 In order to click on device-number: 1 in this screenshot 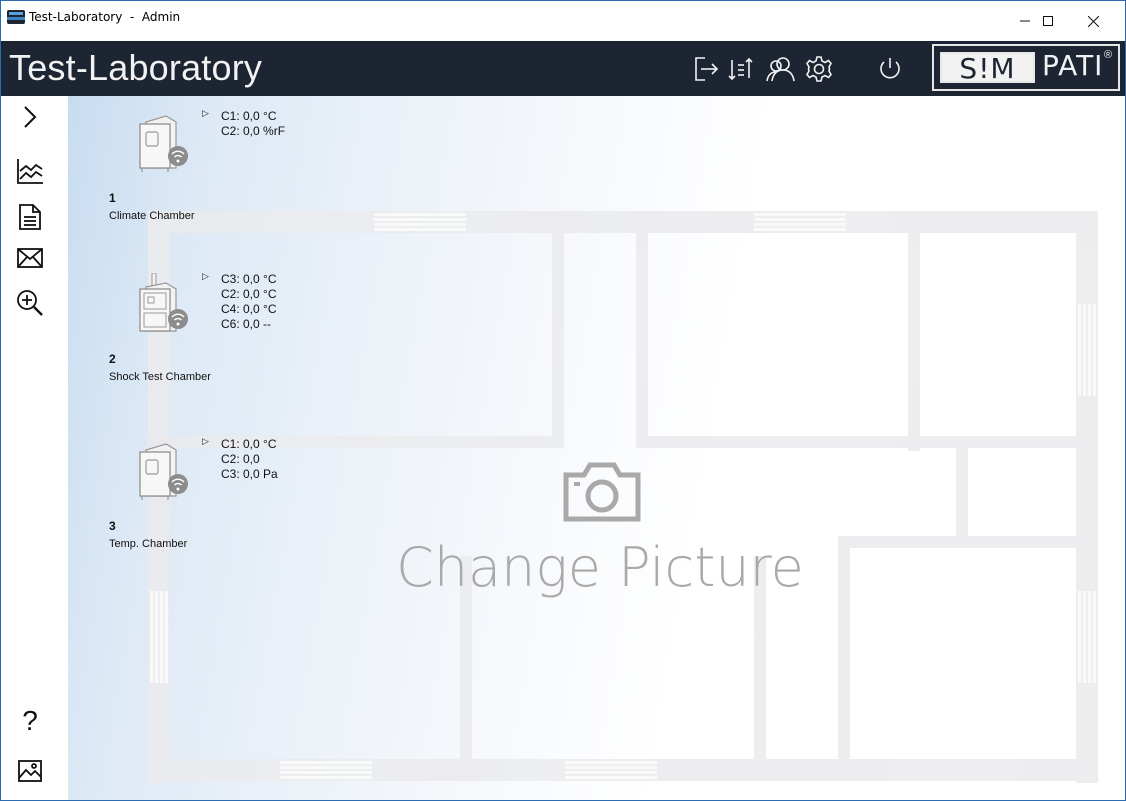, I will do `click(112, 198)`.